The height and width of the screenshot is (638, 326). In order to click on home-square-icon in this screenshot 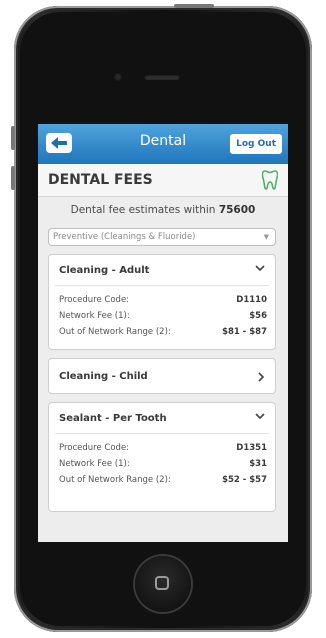, I will do `click(162, 583)`.